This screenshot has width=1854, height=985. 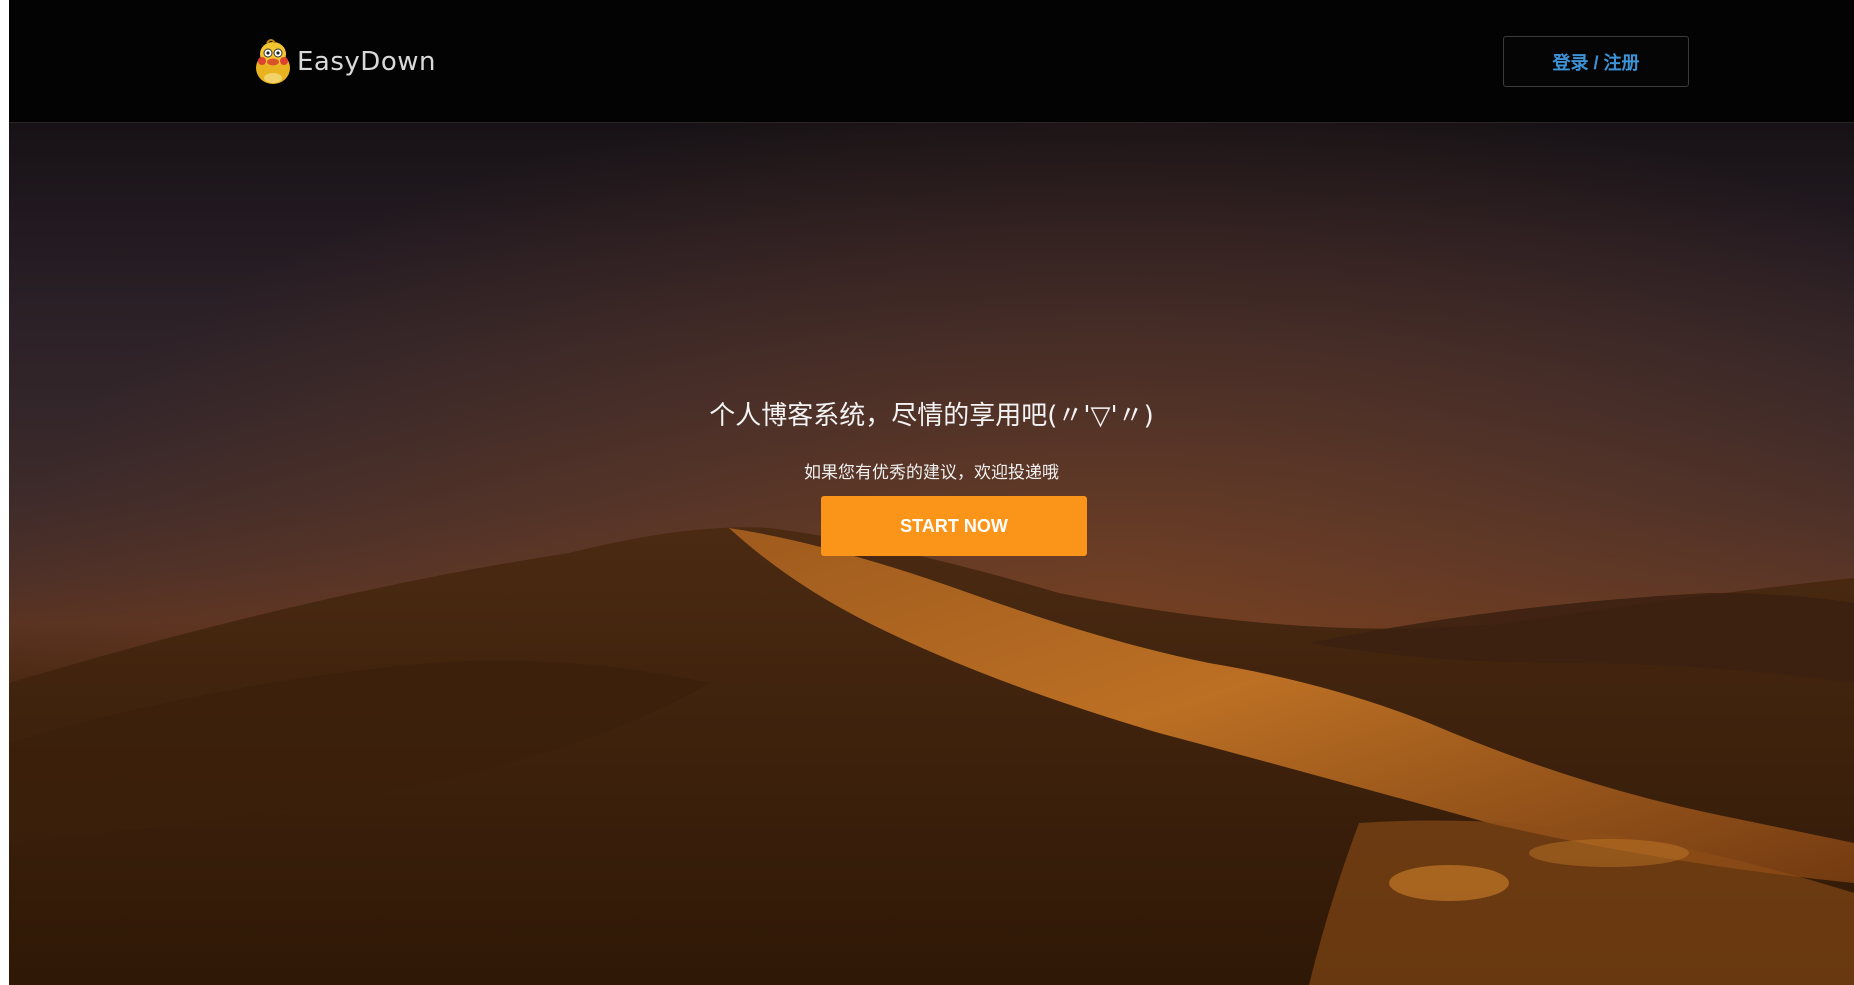 I want to click on left-edge-strip, so click(x=4, y=492).